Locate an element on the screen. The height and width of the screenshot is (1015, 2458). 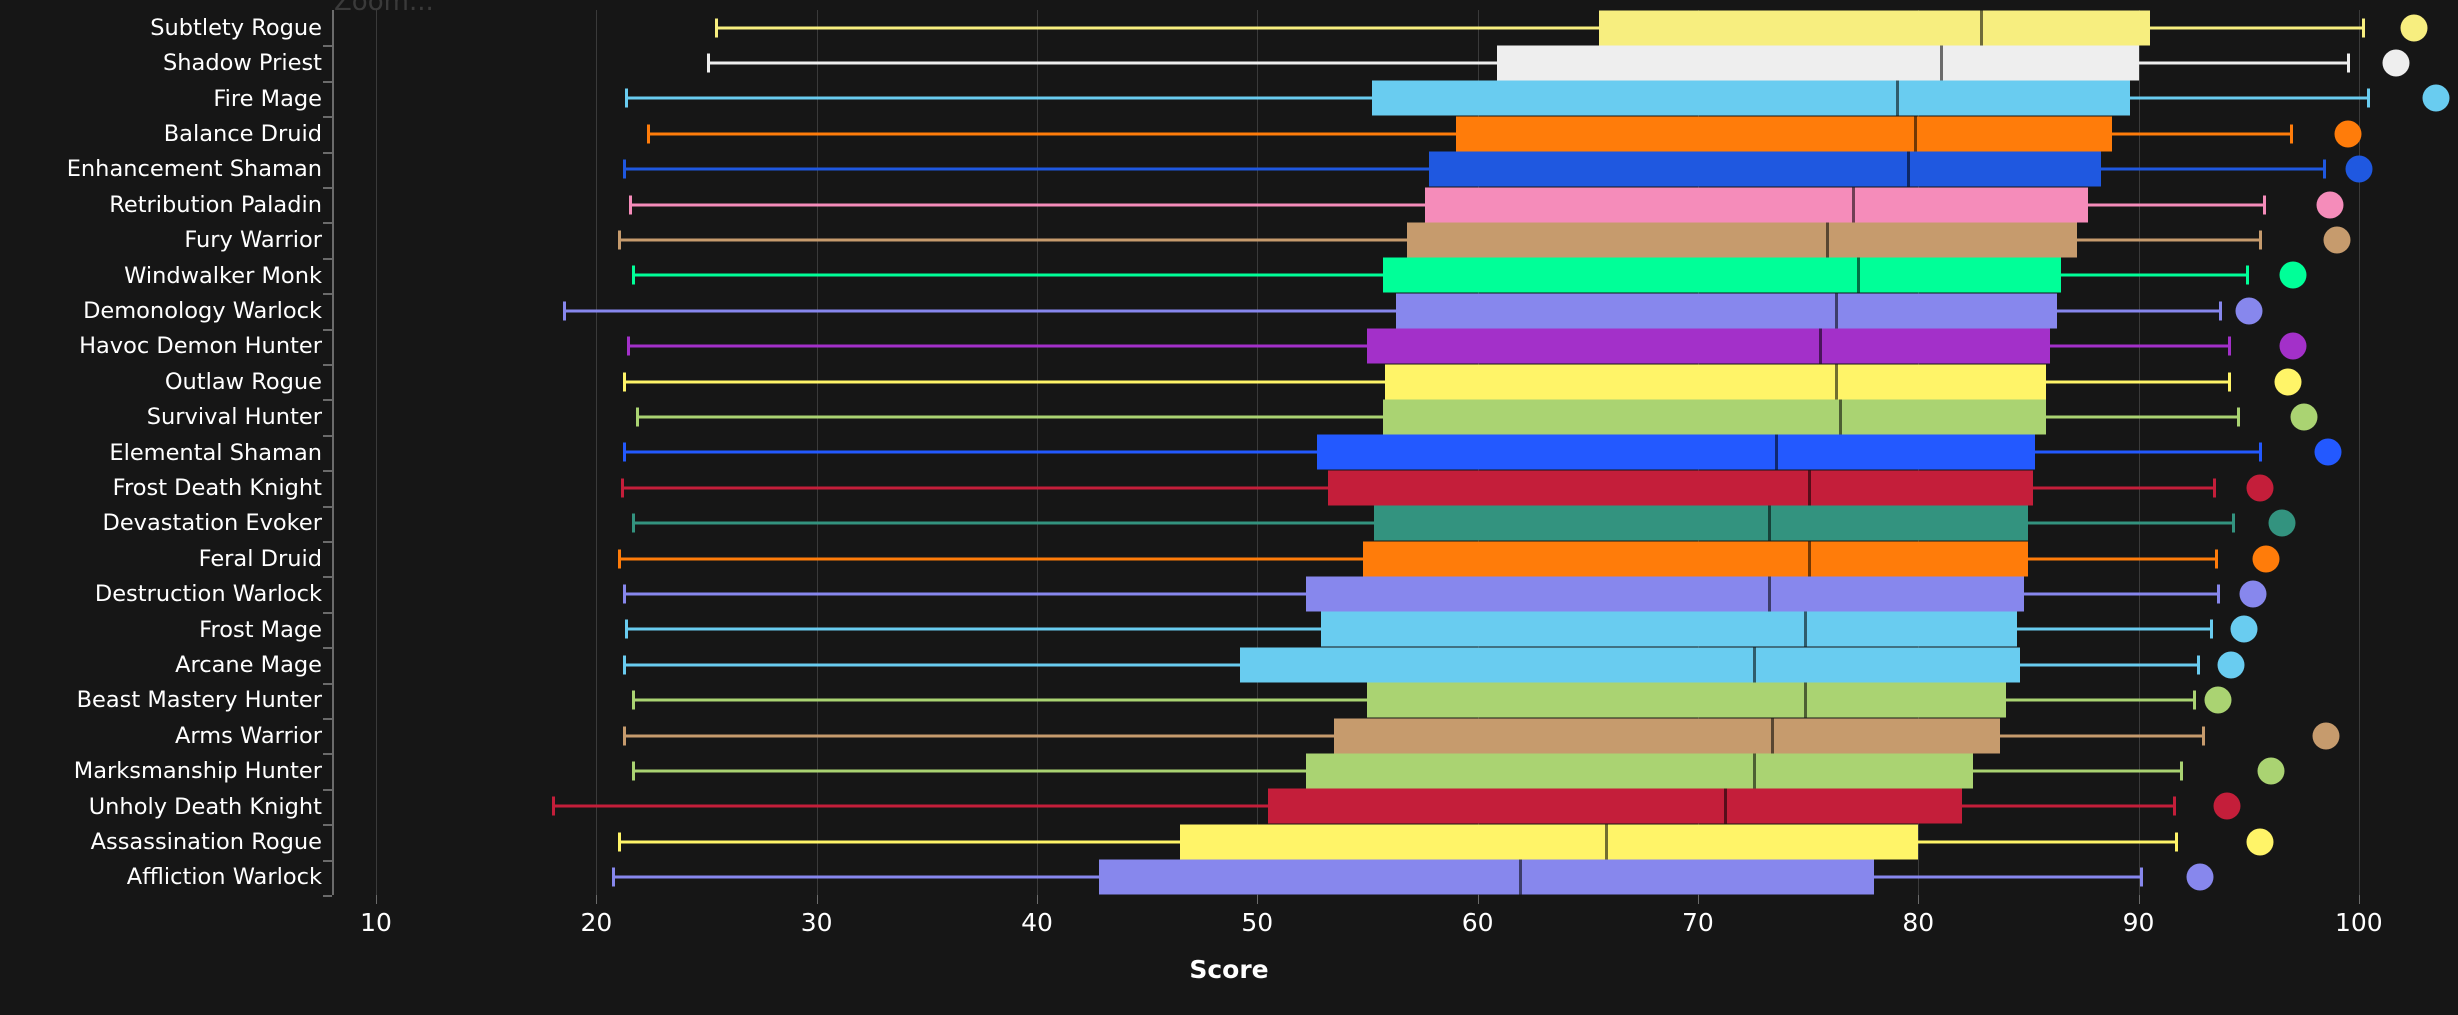
x-tick-label: 10 is located at coordinates (376, 922).